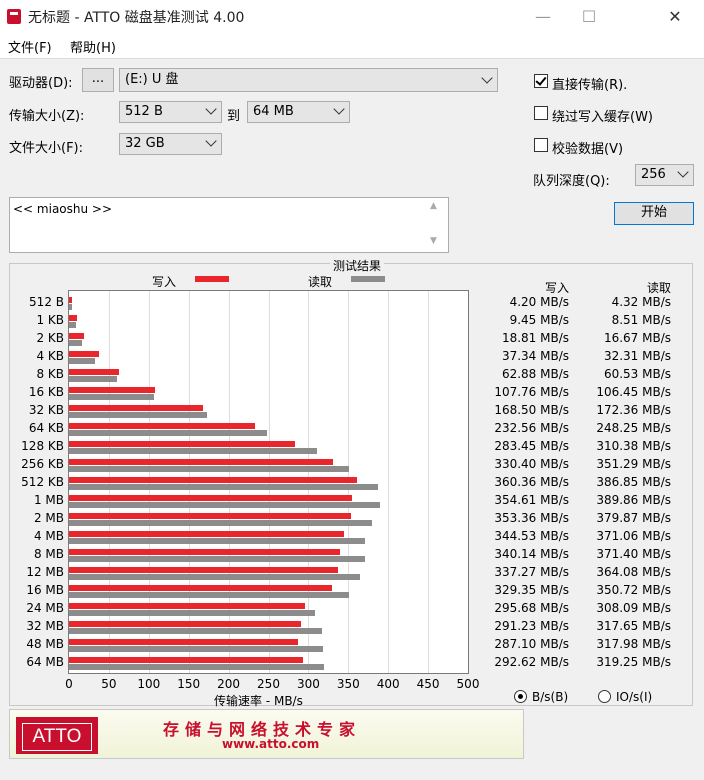 Image resolution: width=704 pixels, height=780 pixels. What do you see at coordinates (633, 572) in the screenshot?
I see `read-value: 364.08 MB/s` at bounding box center [633, 572].